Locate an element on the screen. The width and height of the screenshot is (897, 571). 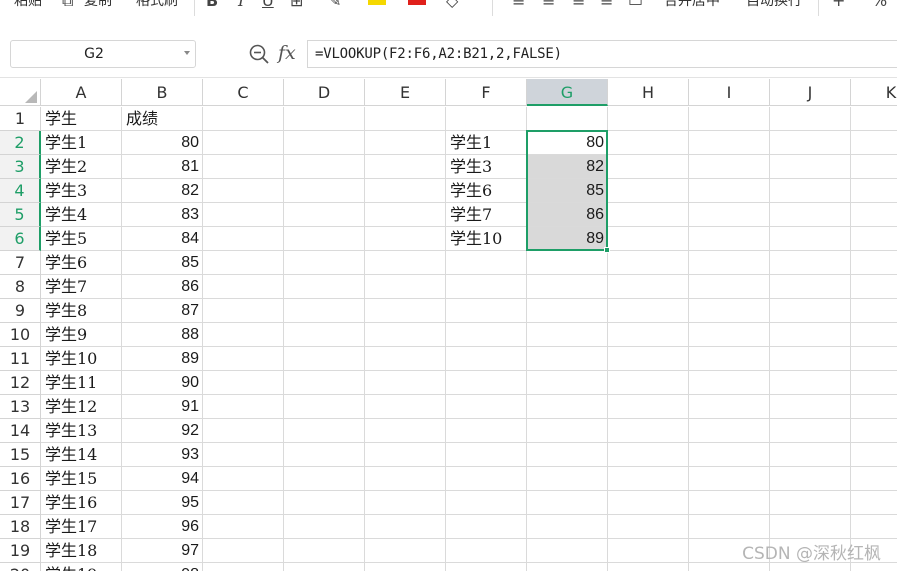
copy-icon: ⧉ is located at coordinates (67, 5).